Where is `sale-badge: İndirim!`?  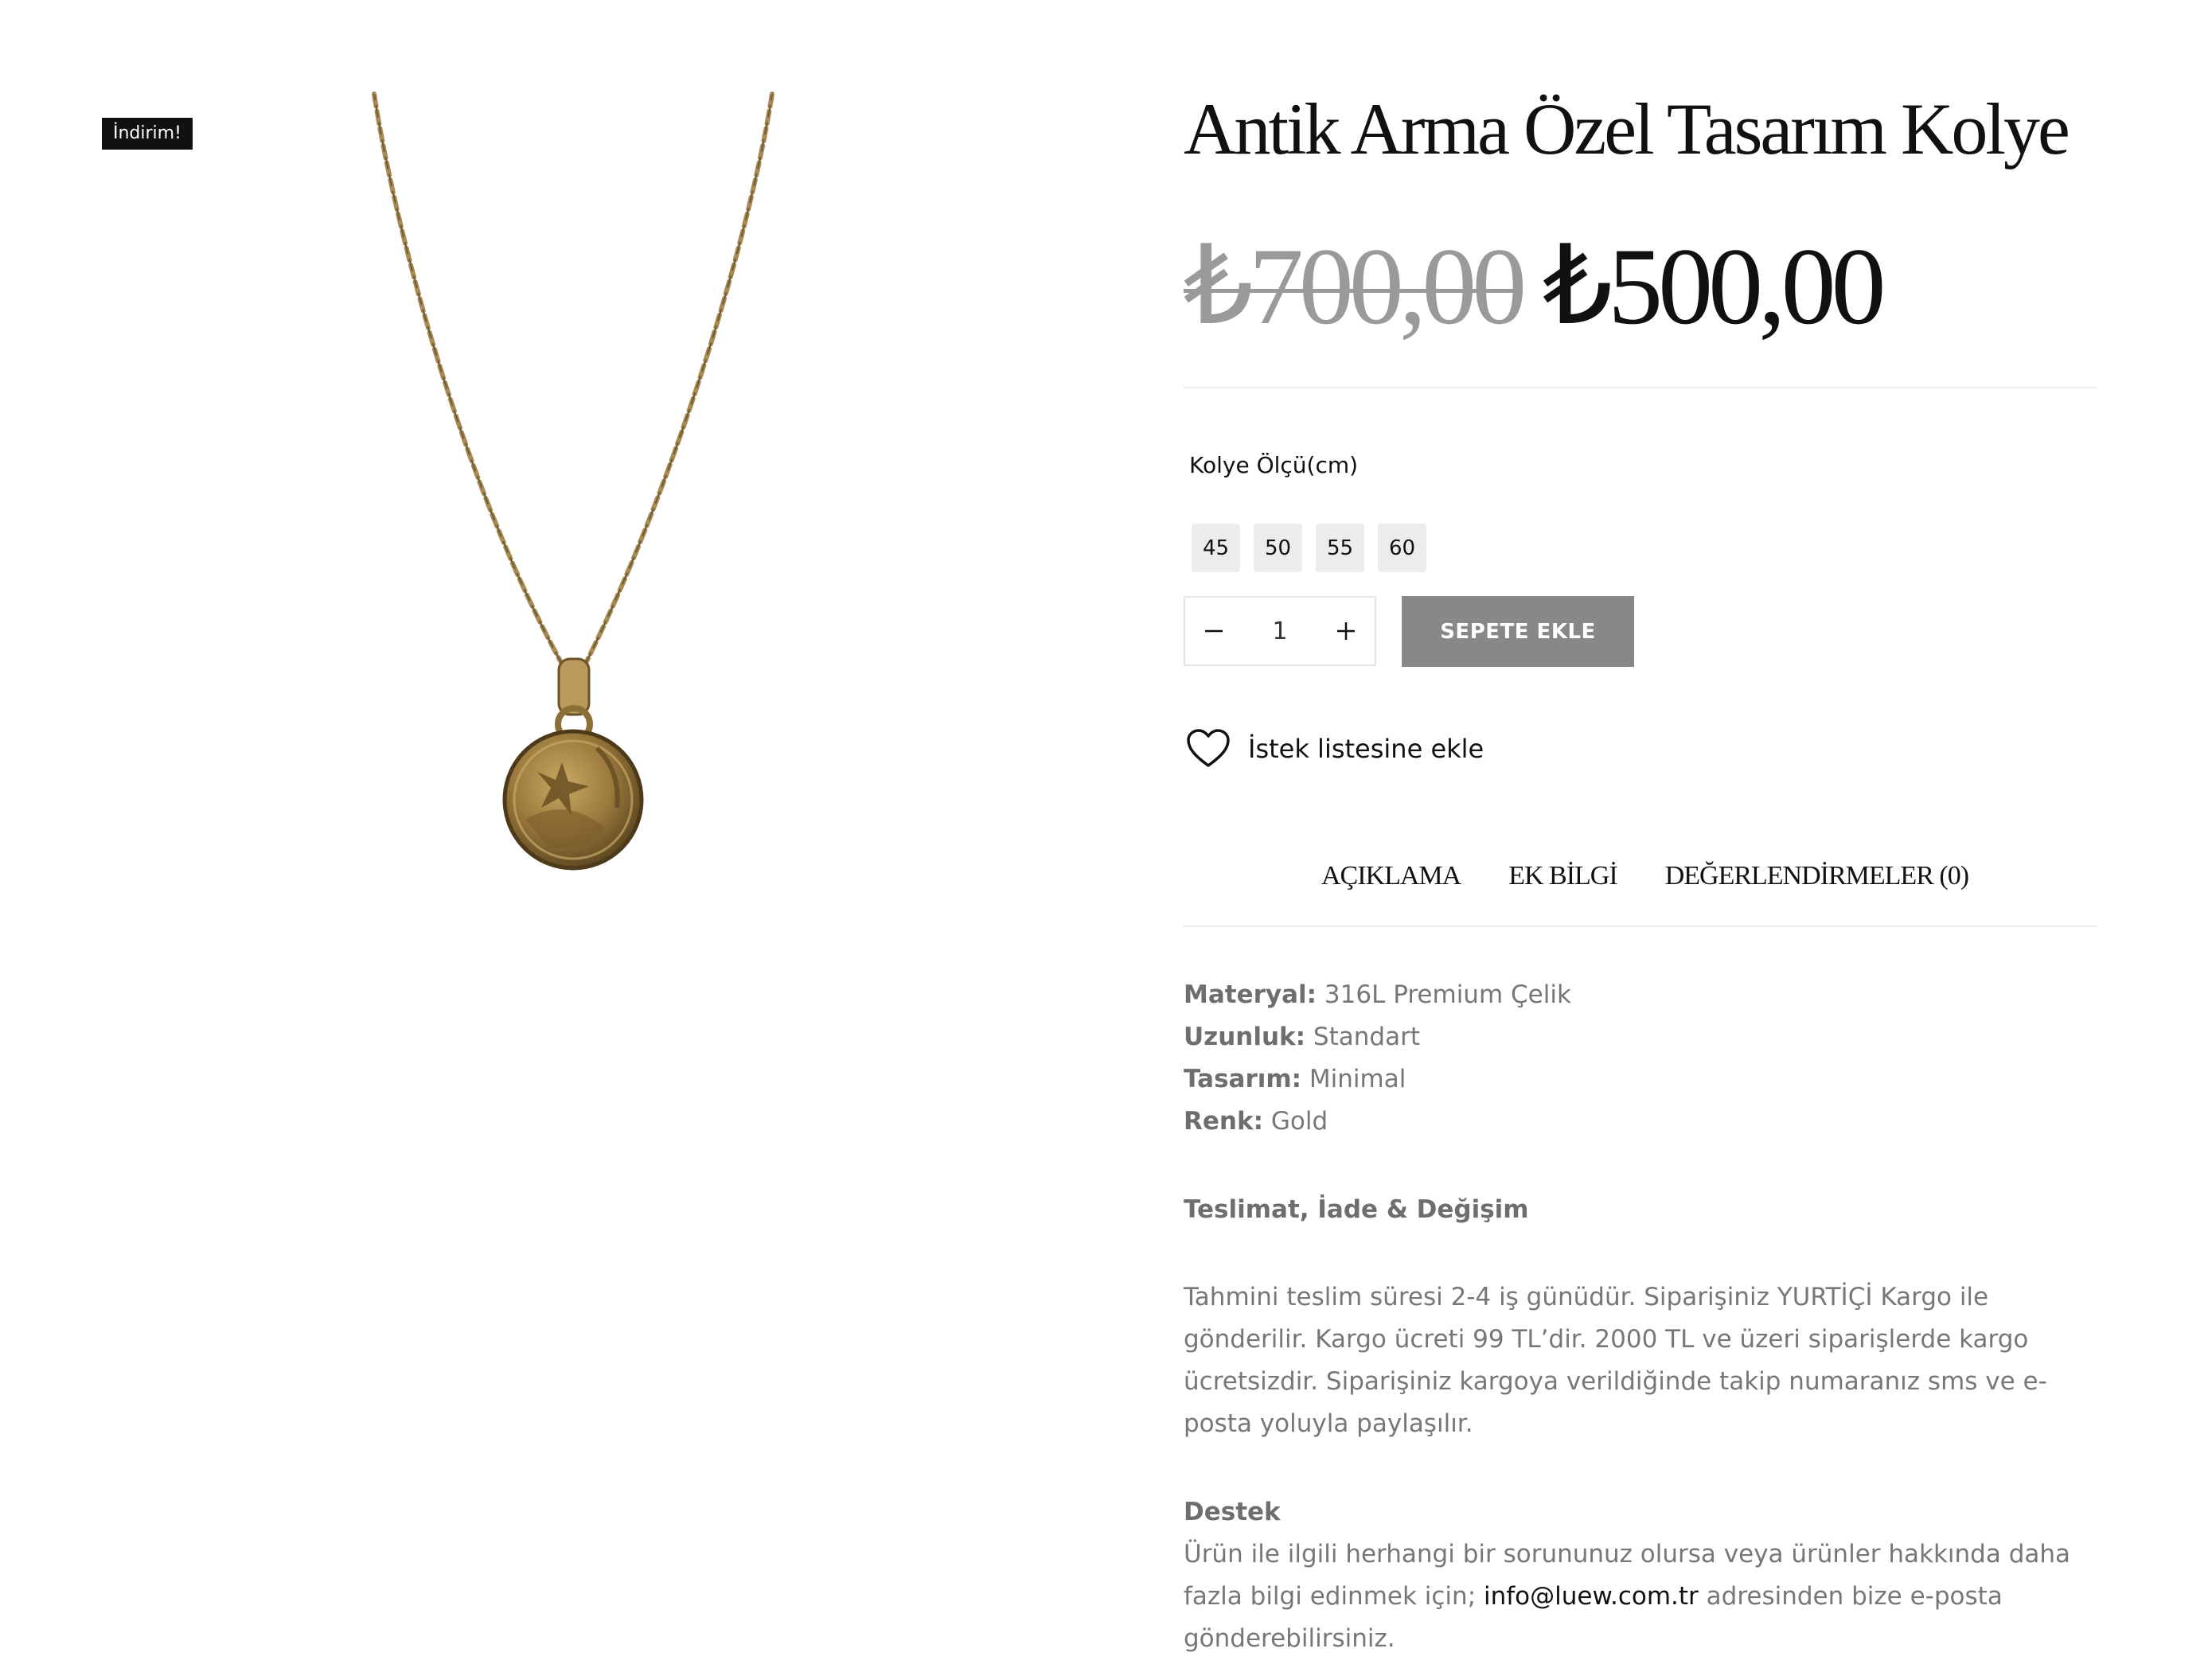
sale-badge: İndirim! is located at coordinates (148, 134).